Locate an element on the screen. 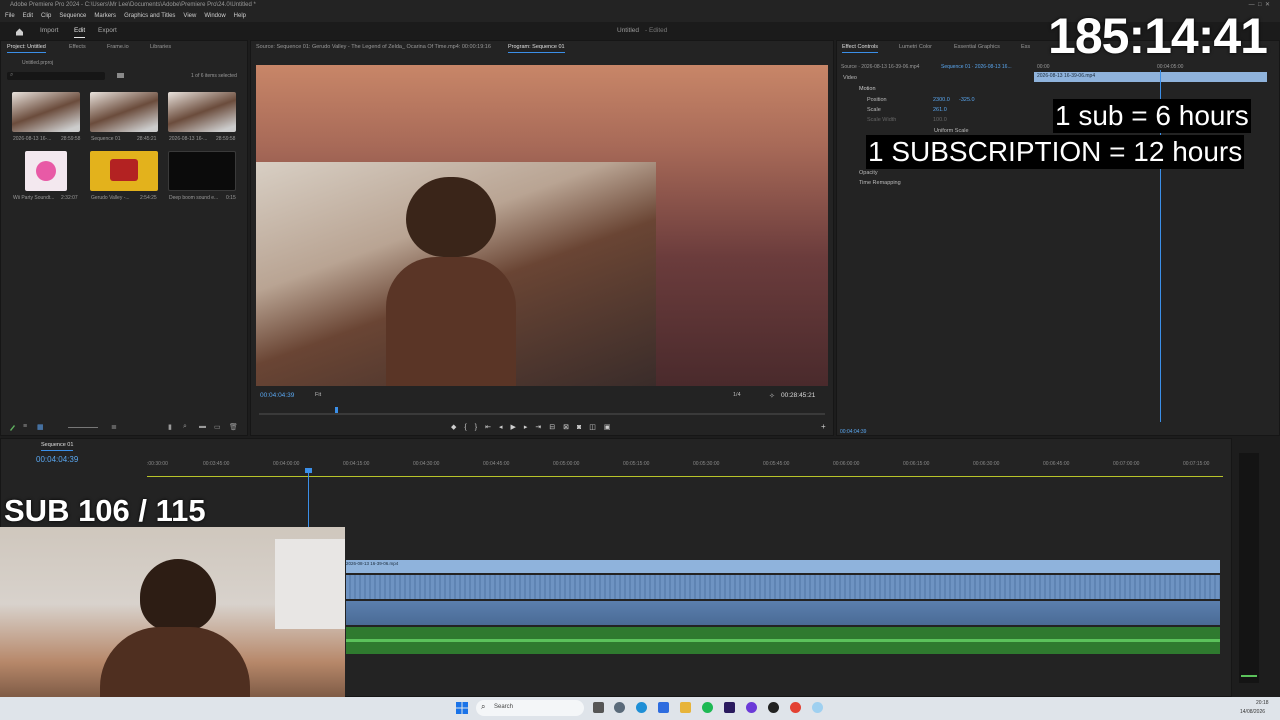  pencil-icon is located at coordinates (12, 427).